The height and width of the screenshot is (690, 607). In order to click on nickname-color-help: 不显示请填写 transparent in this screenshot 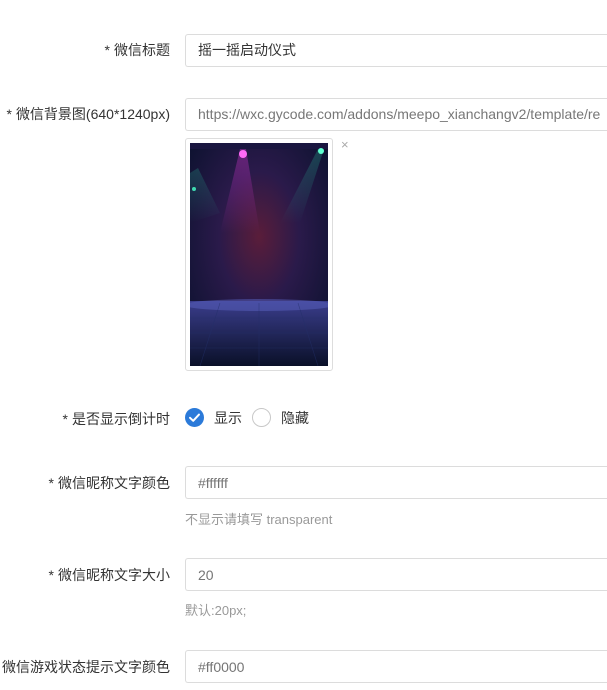, I will do `click(259, 519)`.